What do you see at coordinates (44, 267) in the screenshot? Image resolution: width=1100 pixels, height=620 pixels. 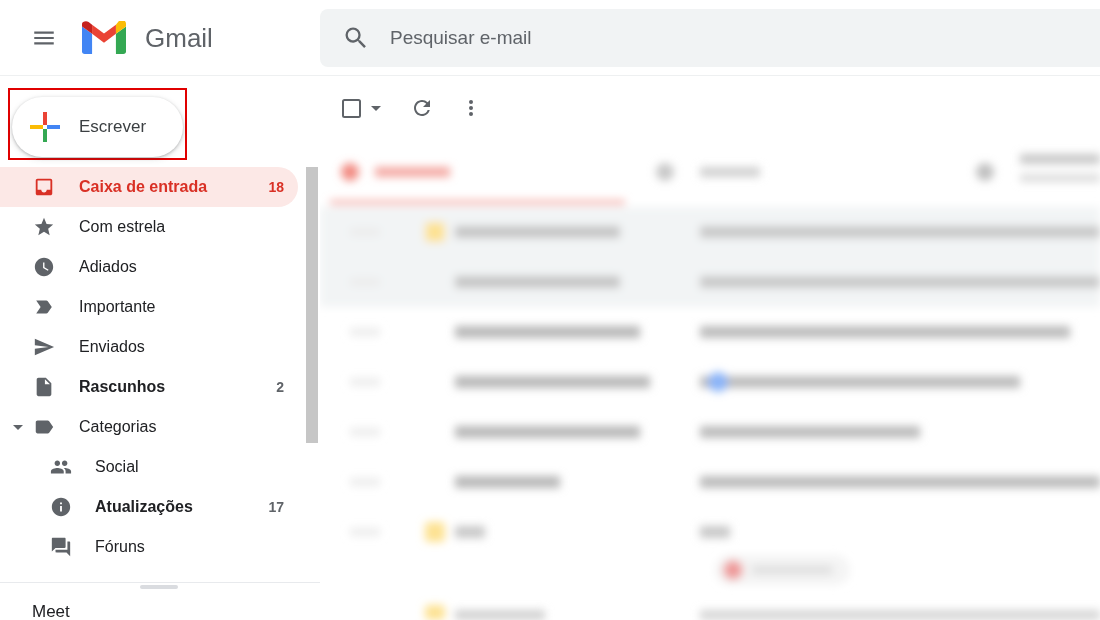 I see `clock-icon` at bounding box center [44, 267].